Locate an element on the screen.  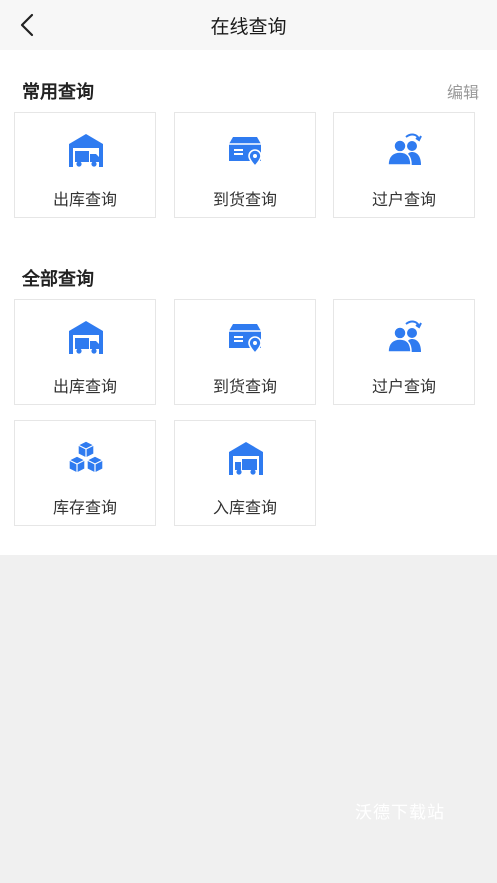
common-item-arrival: 到货查询 is located at coordinates (245, 165).